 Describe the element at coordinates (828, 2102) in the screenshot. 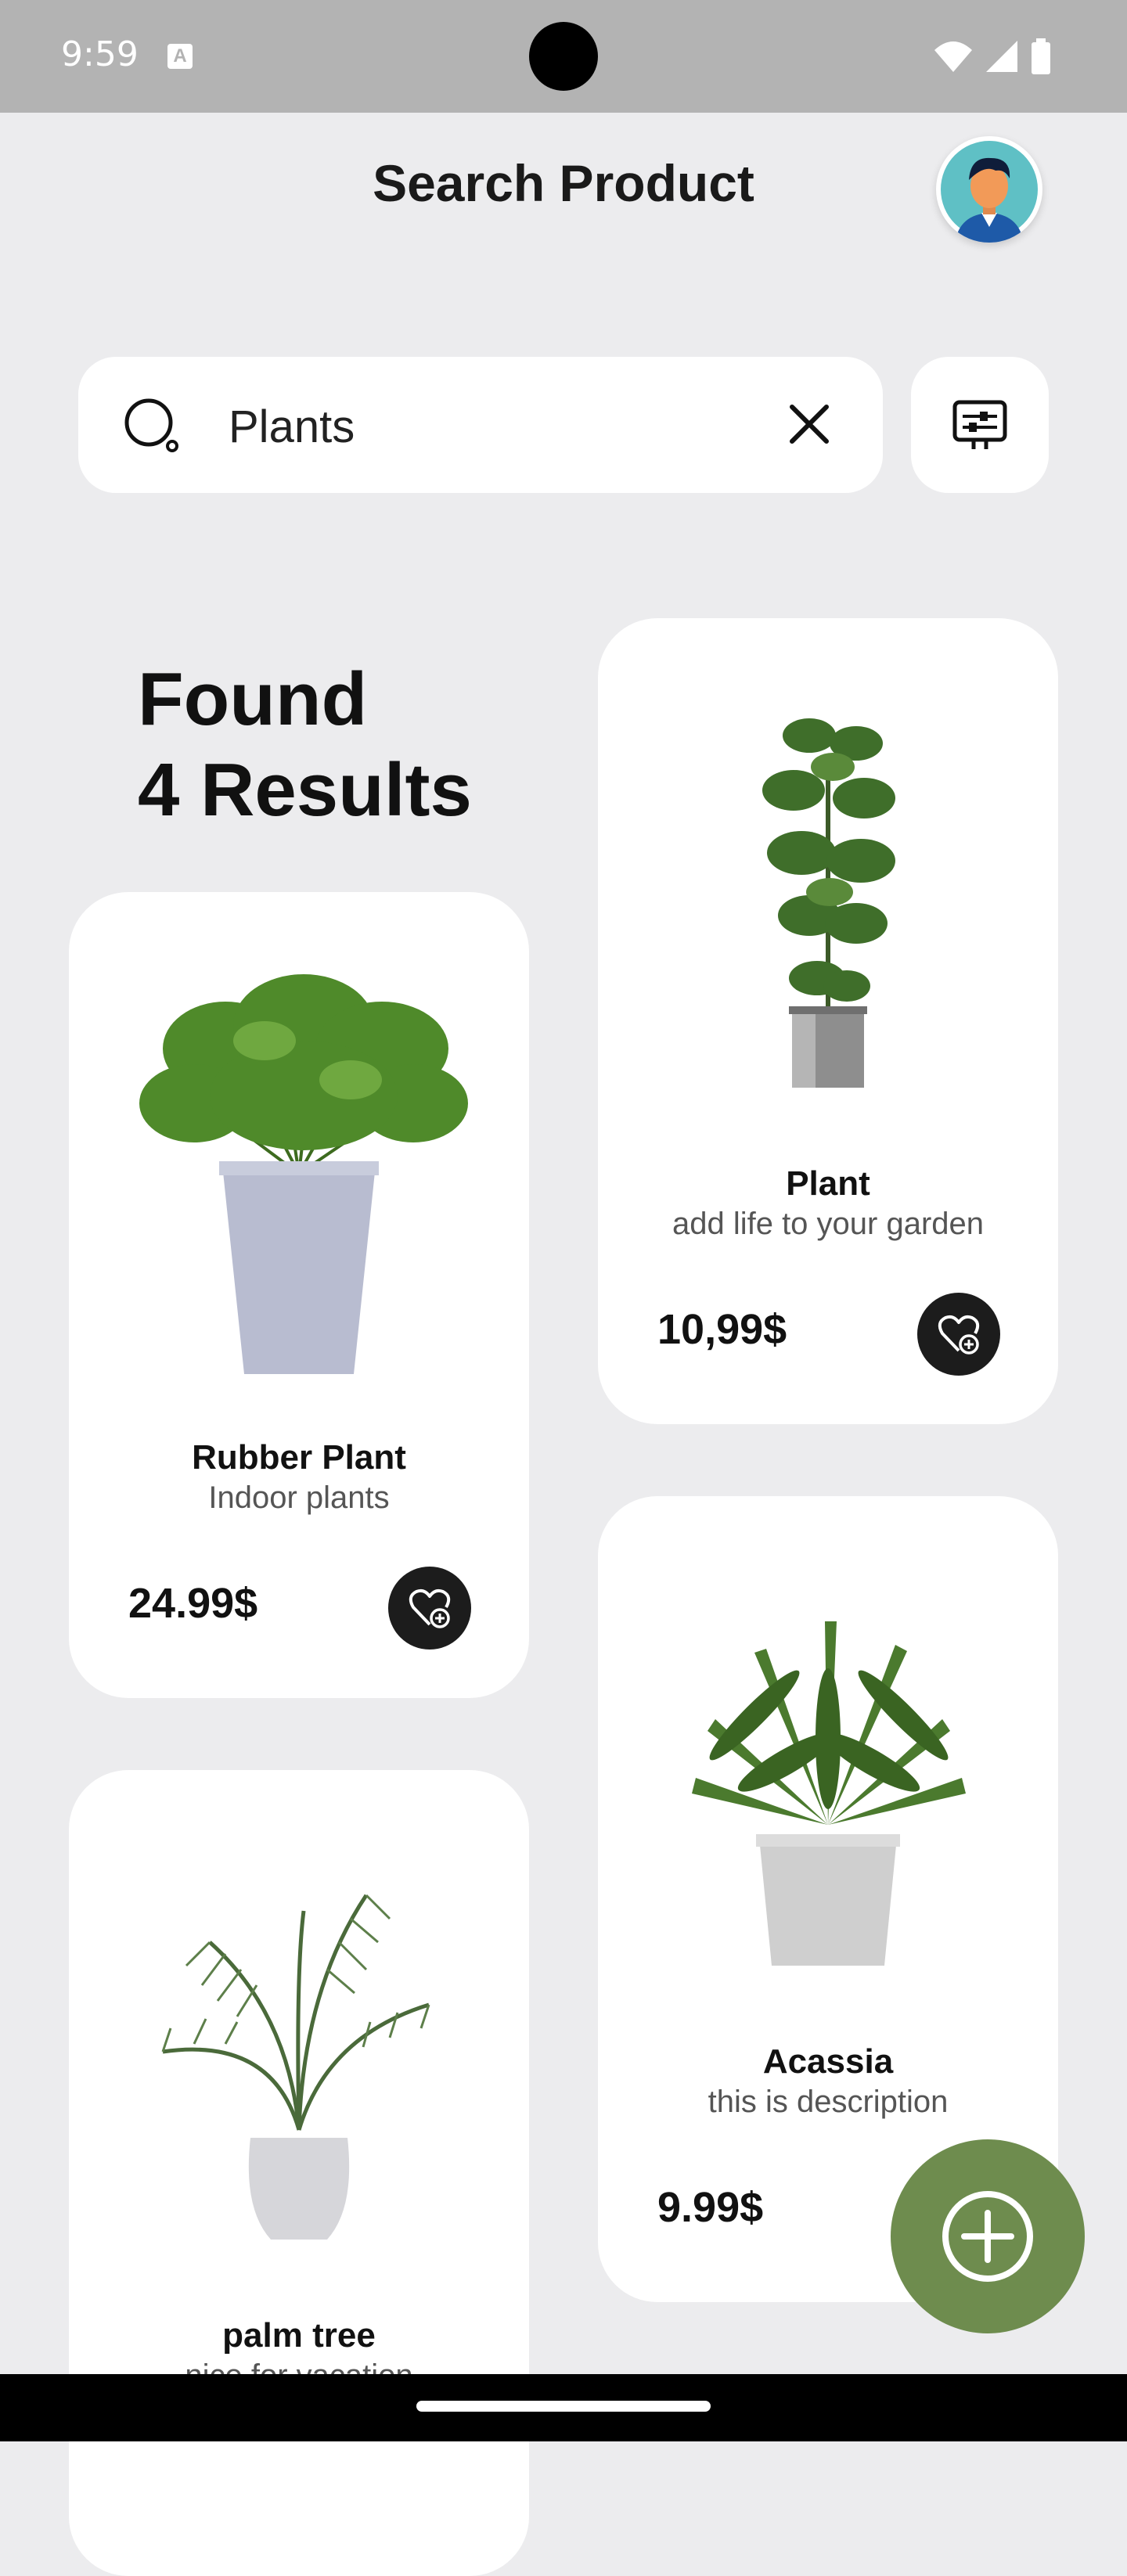

I see `product-description: this is description` at that location.